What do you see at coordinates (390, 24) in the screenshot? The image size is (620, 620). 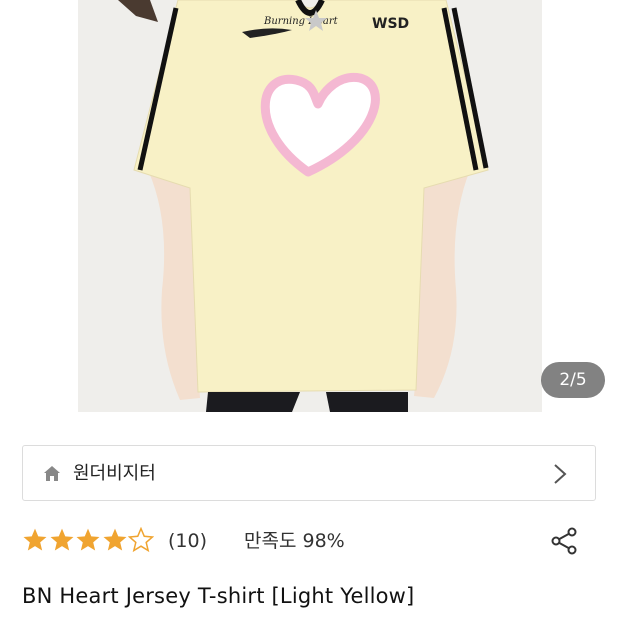 I see `shirt-logo-text: WSD` at bounding box center [390, 24].